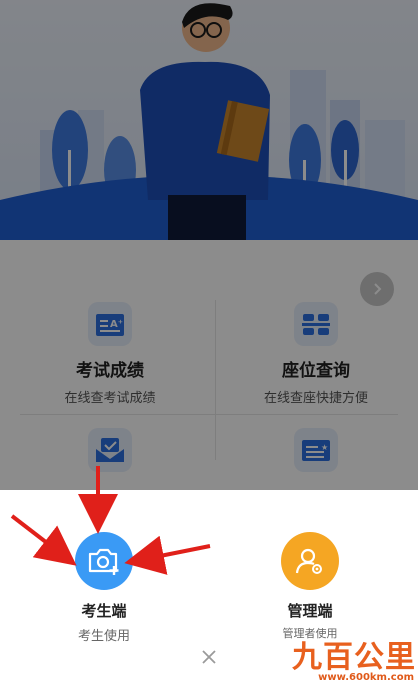 This screenshot has height=683, width=418. I want to click on close-icon, so click(209, 657).